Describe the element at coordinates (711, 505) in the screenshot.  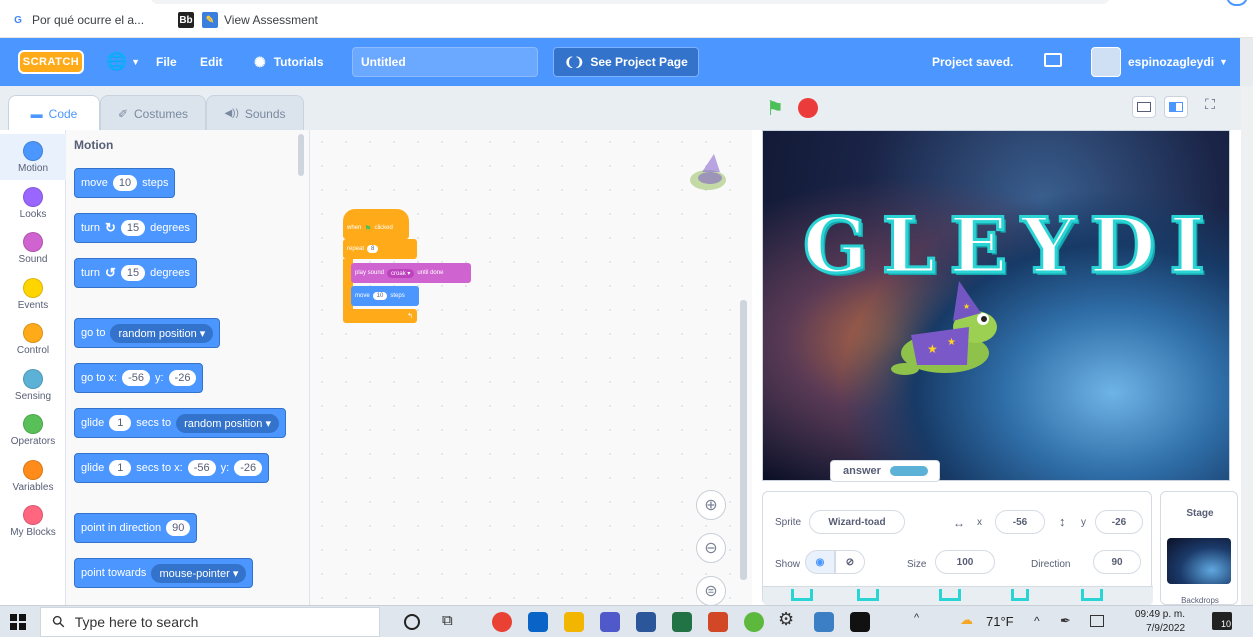
I see `zoom-in-button: ⊕` at that location.